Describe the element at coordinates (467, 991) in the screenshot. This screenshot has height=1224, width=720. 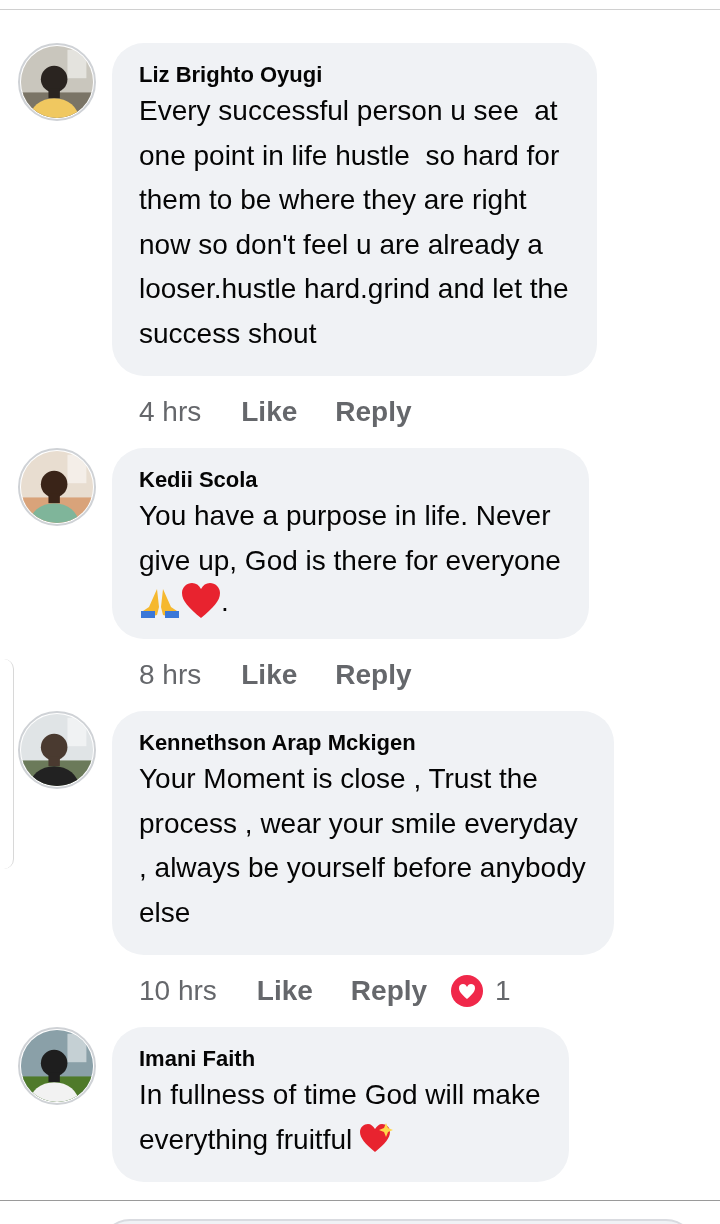
I see `love-reaction-icon` at that location.